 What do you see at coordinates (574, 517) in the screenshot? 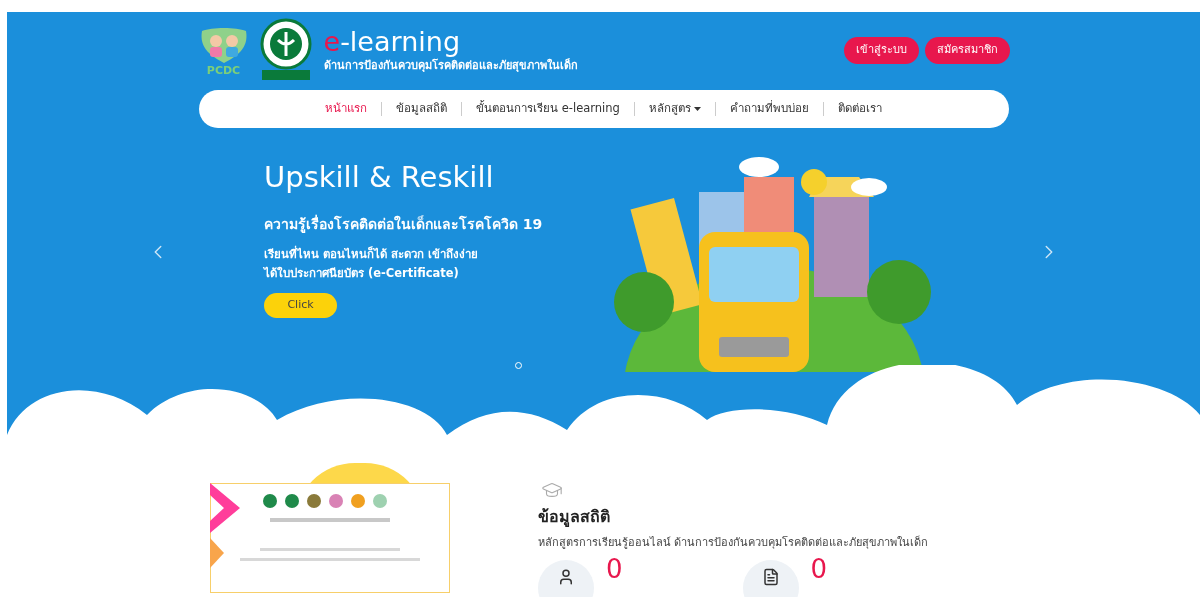
I see `section-heading: ข้อมูลสถิติ` at bounding box center [574, 517].